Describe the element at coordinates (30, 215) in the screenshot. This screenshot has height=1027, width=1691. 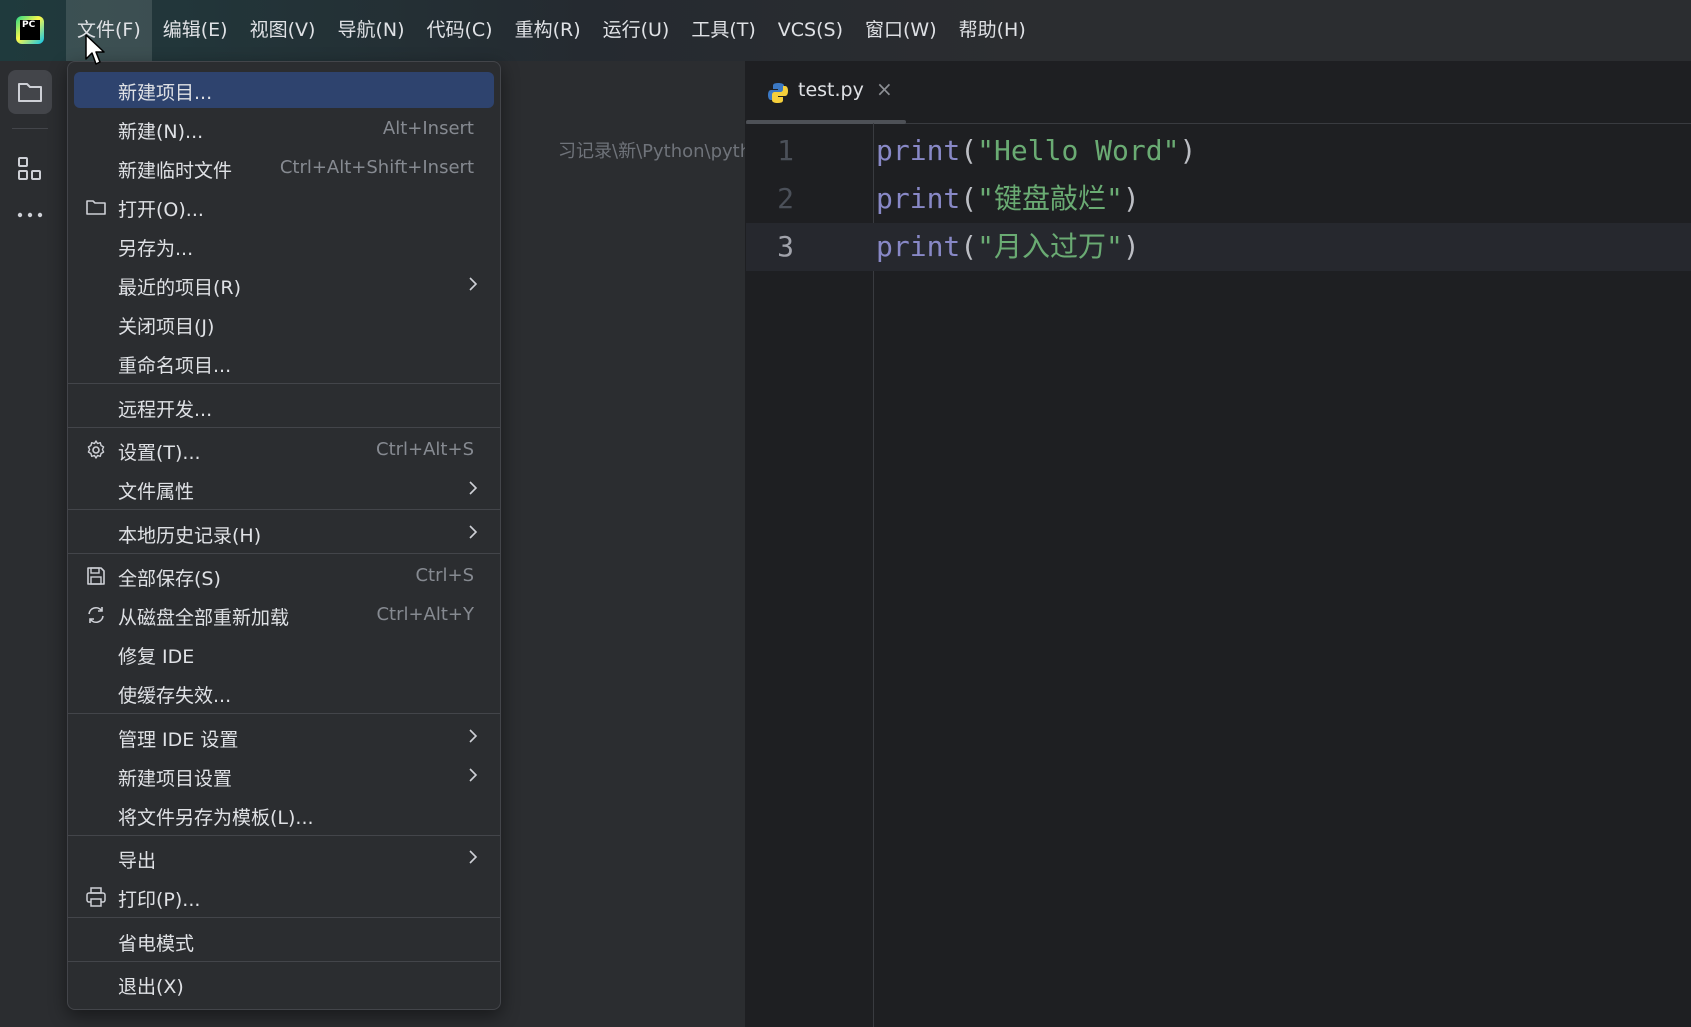
I see `more-icon` at that location.